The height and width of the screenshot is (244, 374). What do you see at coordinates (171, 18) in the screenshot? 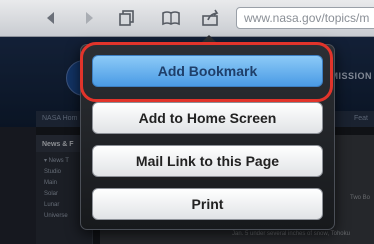
I see `bookmarks-icon` at bounding box center [171, 18].